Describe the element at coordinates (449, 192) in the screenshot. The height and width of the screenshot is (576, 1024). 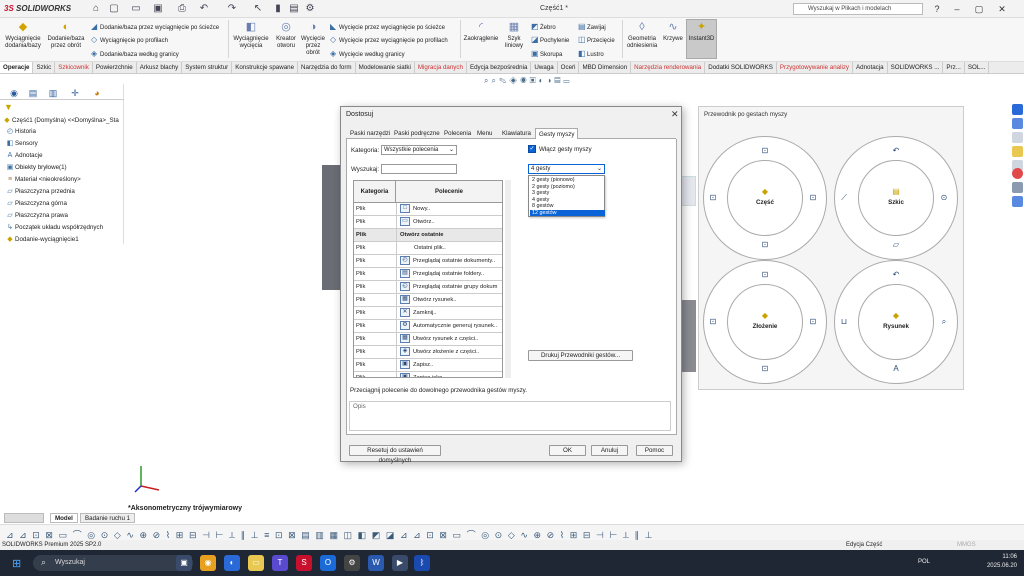
I see `column-header-command: Polecenie` at that location.